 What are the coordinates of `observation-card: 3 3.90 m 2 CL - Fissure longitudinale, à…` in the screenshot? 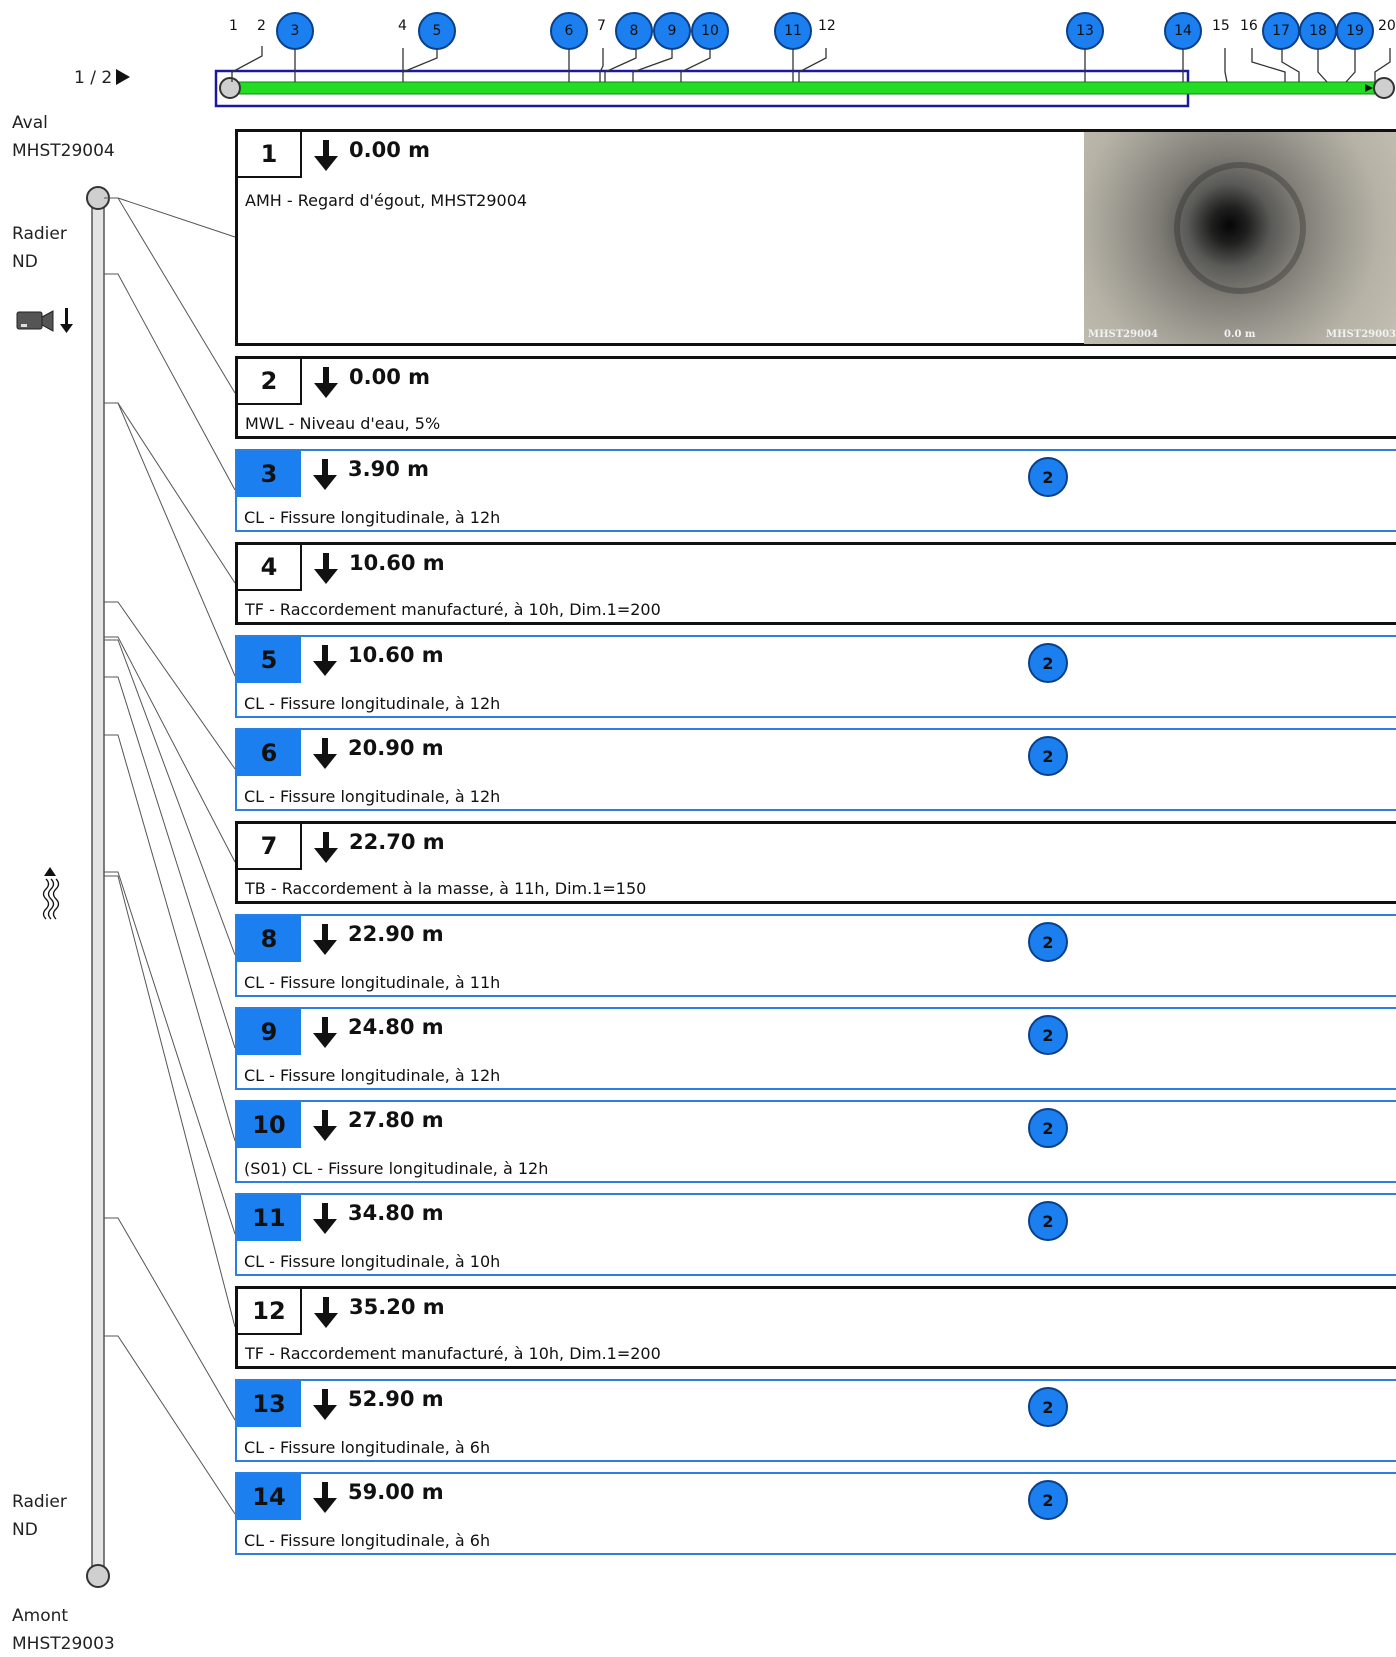 It's located at (815, 490).